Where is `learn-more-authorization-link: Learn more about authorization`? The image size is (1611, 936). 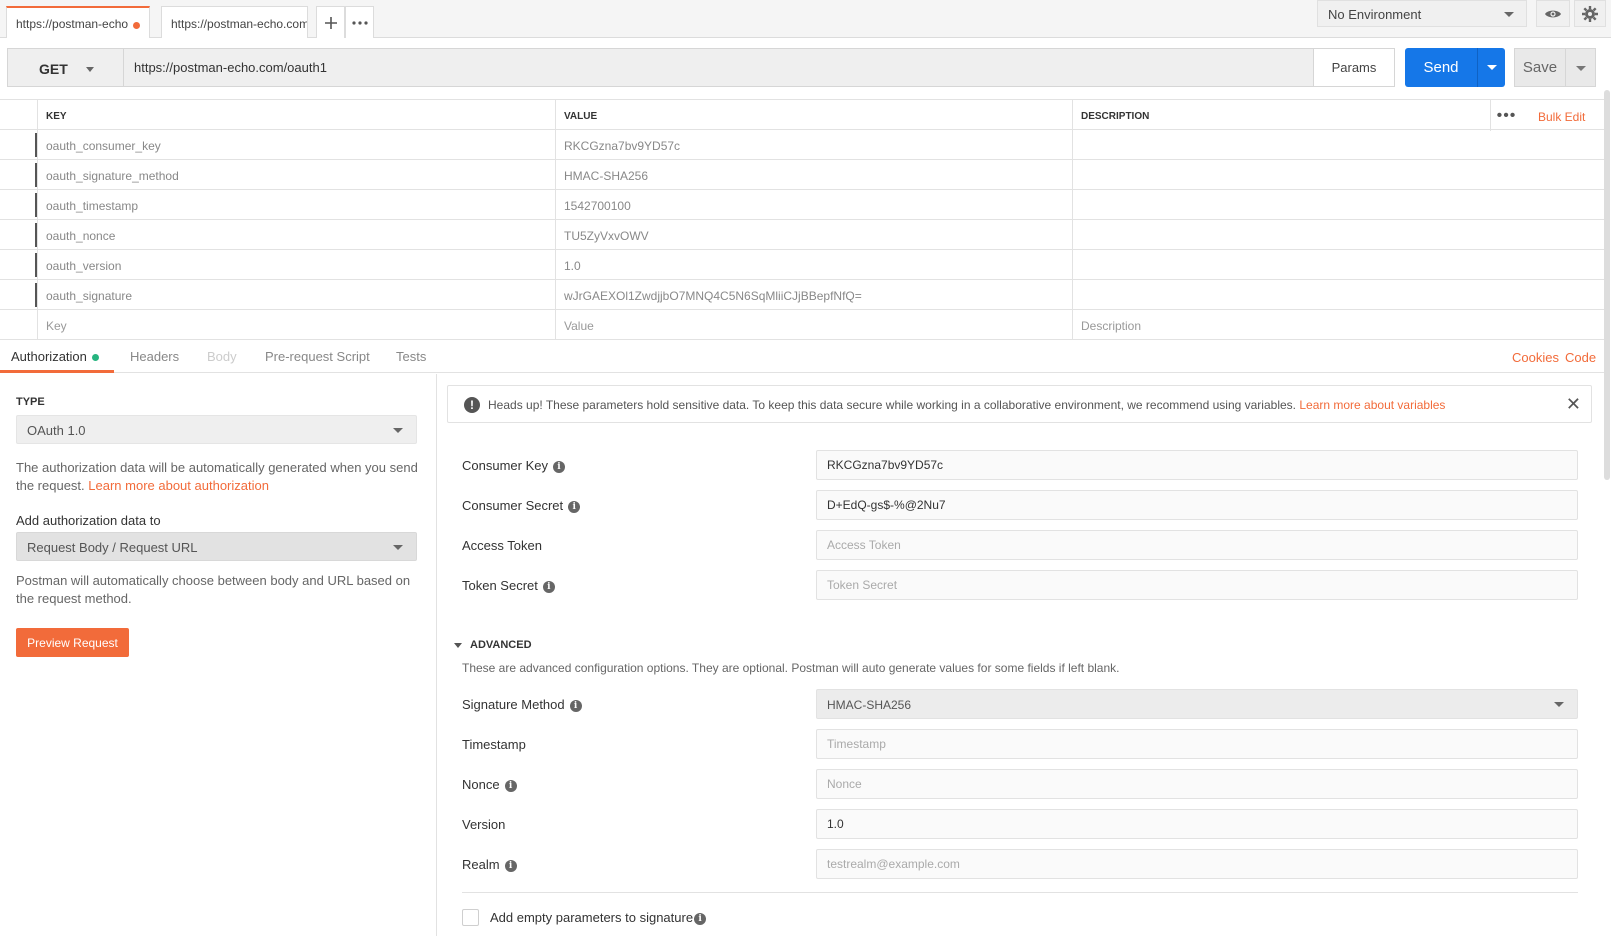
learn-more-authorization-link: Learn more about authorization is located at coordinates (178, 485).